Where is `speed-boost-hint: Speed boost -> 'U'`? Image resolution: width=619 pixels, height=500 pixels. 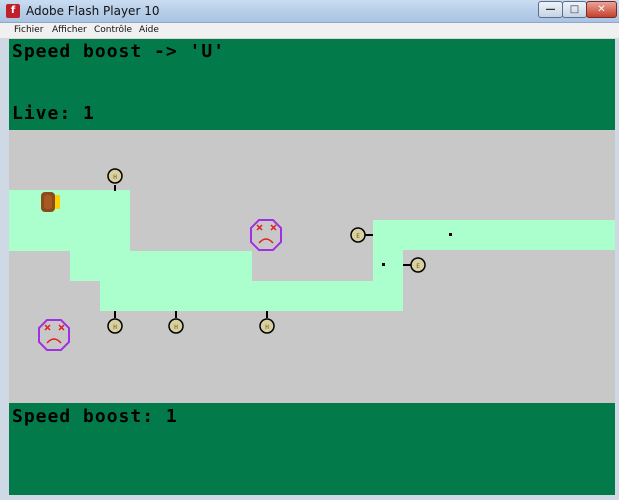 speed-boost-hint: Speed boost -> 'U' is located at coordinates (119, 51).